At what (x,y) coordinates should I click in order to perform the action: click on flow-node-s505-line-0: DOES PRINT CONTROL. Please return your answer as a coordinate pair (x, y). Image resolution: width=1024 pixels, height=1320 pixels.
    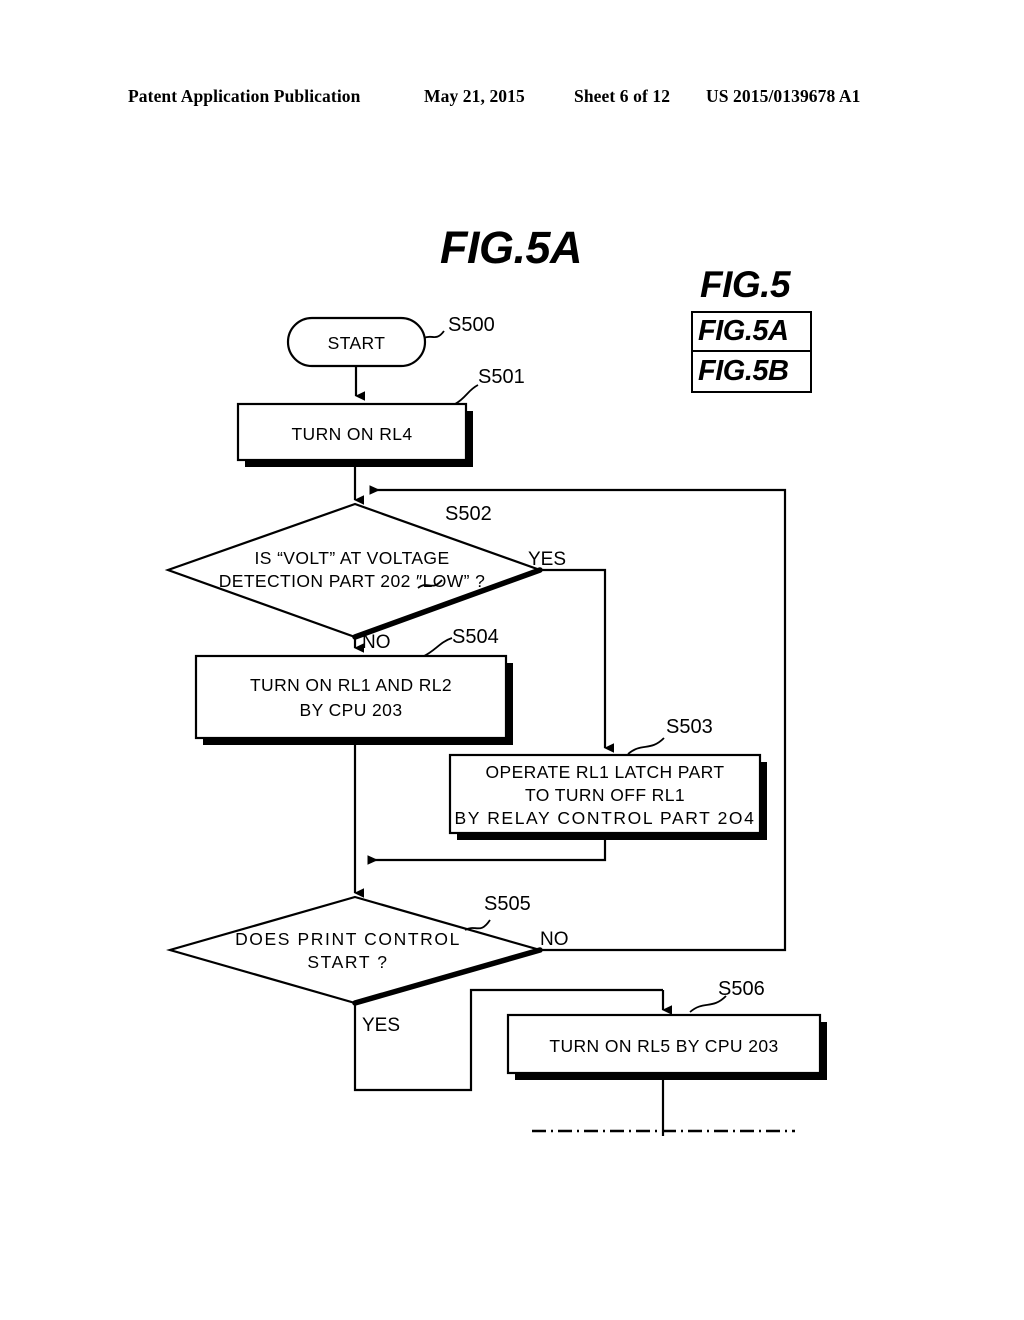
    Looking at the image, I should click on (348, 939).